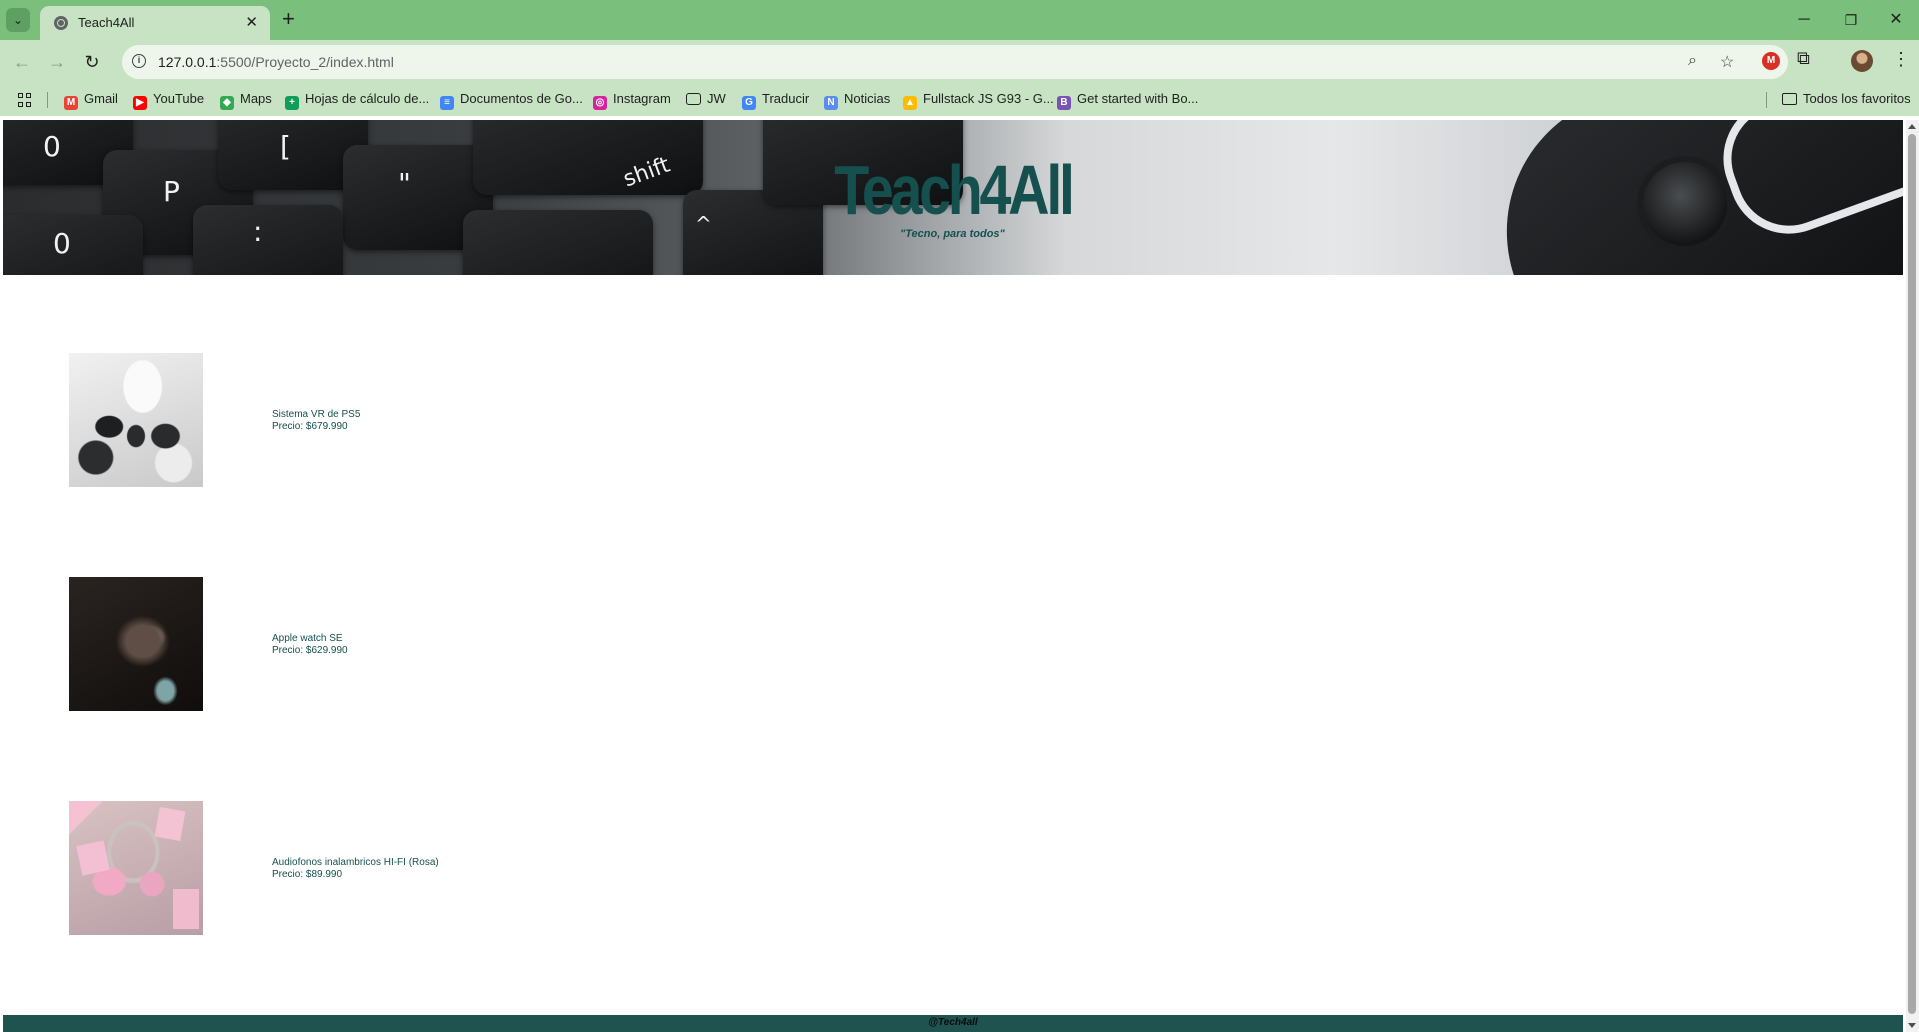 The width and height of the screenshot is (1919, 1032). Describe the element at coordinates (910, 103) in the screenshot. I see `drive-icon: ▲` at that location.